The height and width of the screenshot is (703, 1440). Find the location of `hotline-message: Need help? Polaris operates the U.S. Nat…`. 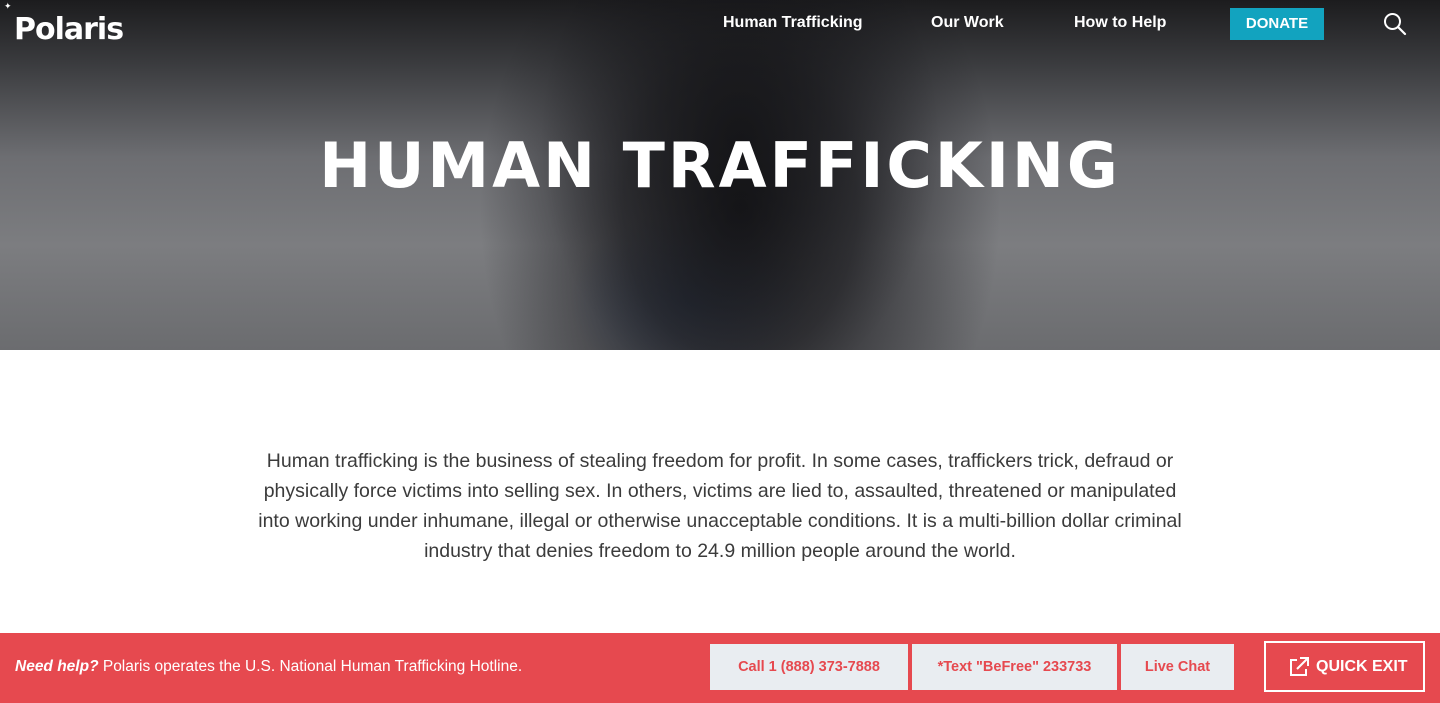

hotline-message: Need help? Polaris operates the U.S. Nat… is located at coordinates (268, 667).